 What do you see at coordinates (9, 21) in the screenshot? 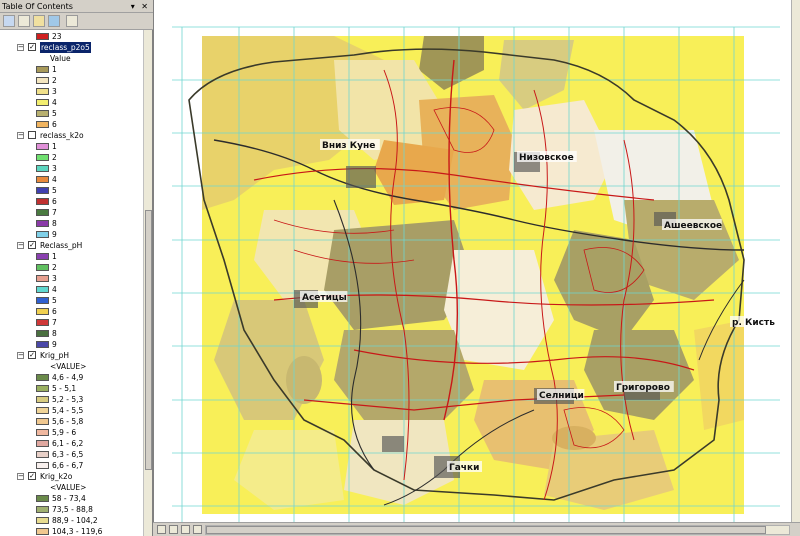
I see `list-by-drawing-order-icon` at bounding box center [9, 21].